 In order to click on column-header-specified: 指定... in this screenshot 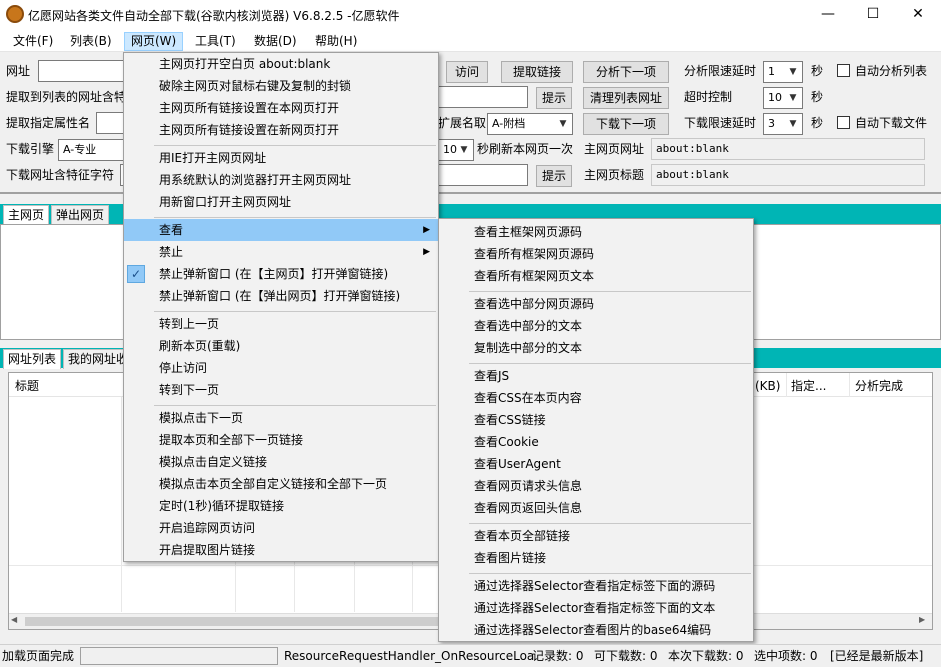, I will do `click(808, 386)`.